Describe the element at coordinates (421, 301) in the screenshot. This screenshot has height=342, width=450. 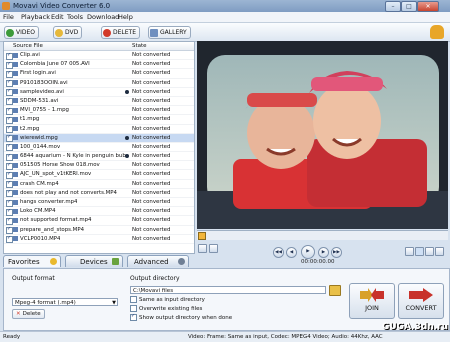
I see `convert-button: CONVERT` at that location.